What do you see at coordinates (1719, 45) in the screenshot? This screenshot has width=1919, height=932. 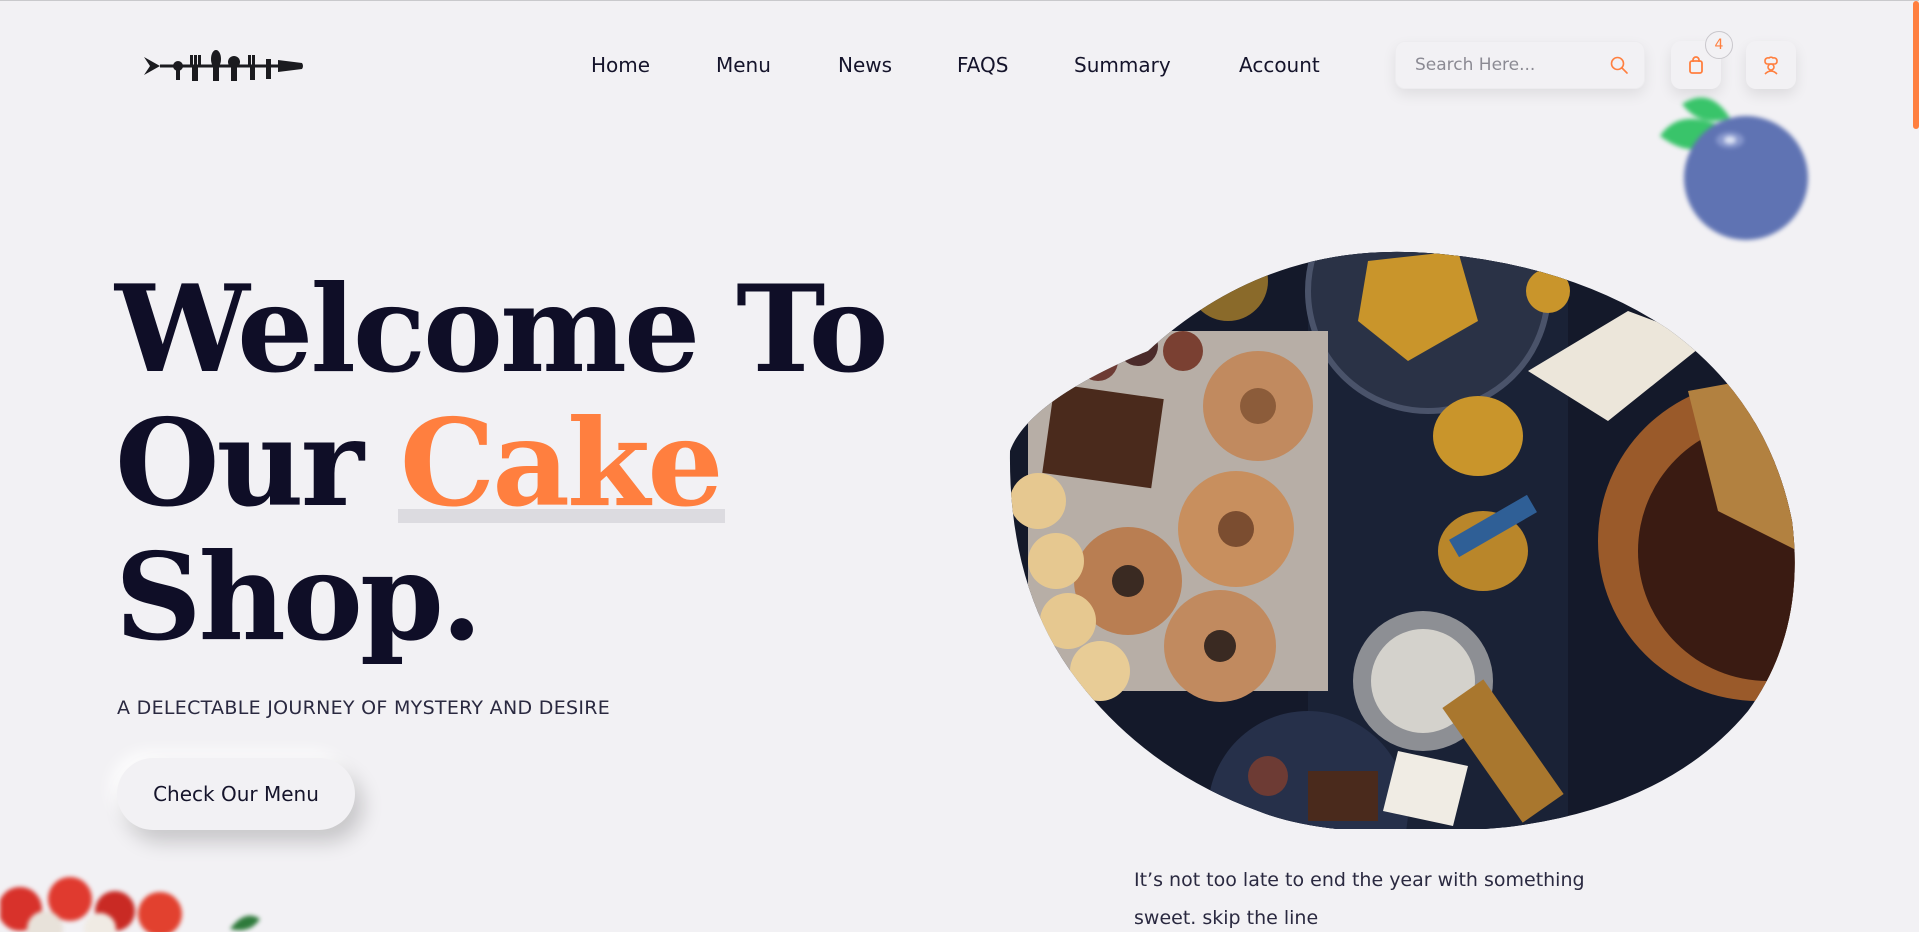 I see `cart-count-badge: 4` at bounding box center [1719, 45].